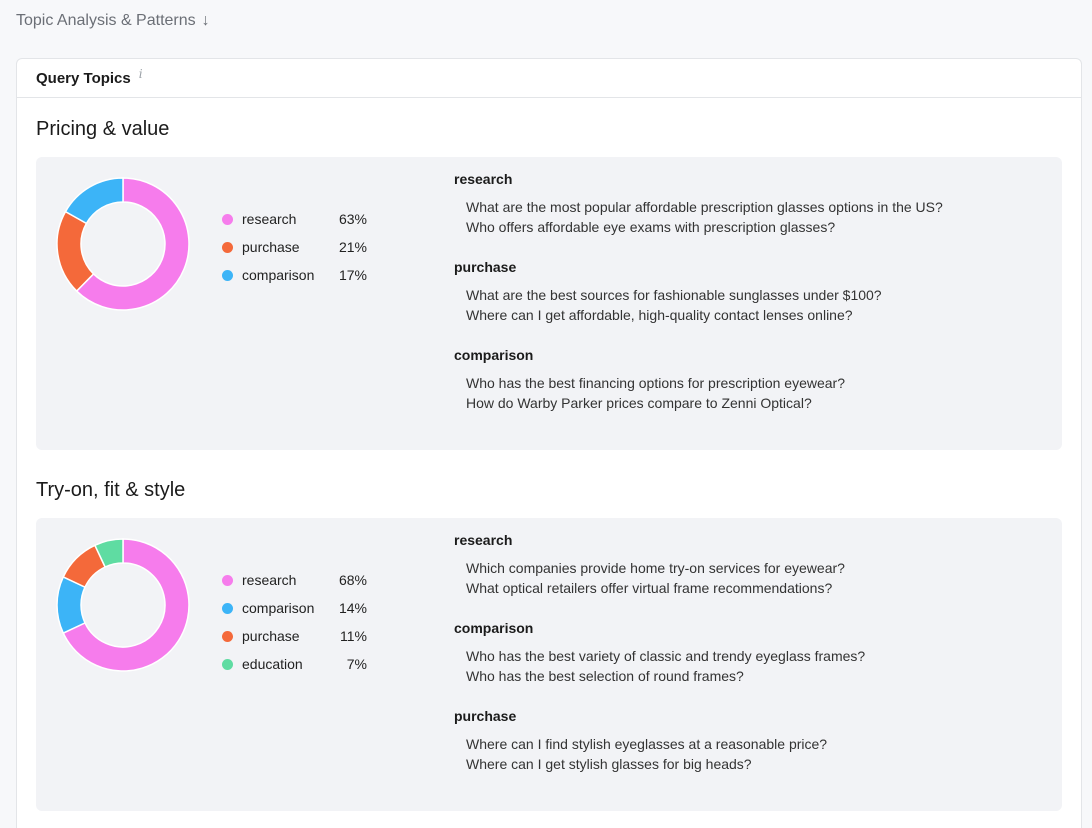 The width and height of the screenshot is (1092, 828). I want to click on legend-item: education 7%, so click(297, 664).